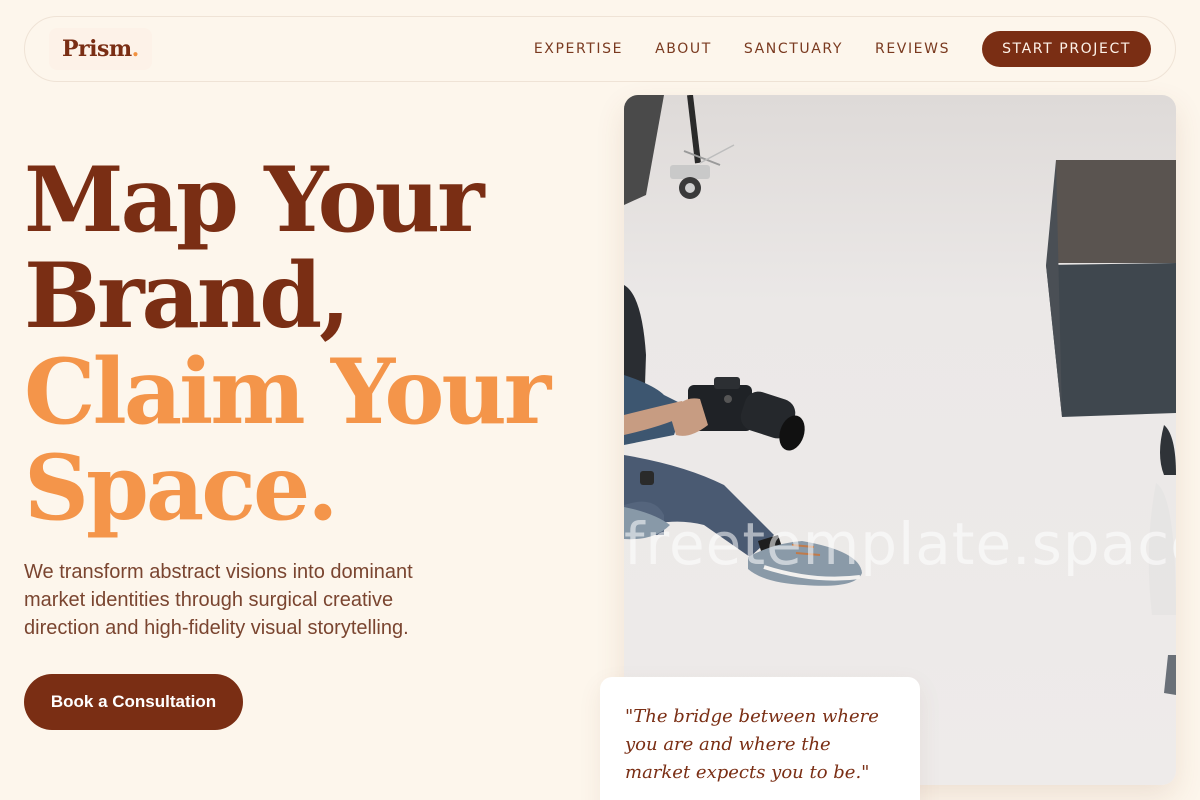 The height and width of the screenshot is (800, 1200). What do you see at coordinates (1066, 49) in the screenshot?
I see `start-project-button: START PROJECT` at bounding box center [1066, 49].